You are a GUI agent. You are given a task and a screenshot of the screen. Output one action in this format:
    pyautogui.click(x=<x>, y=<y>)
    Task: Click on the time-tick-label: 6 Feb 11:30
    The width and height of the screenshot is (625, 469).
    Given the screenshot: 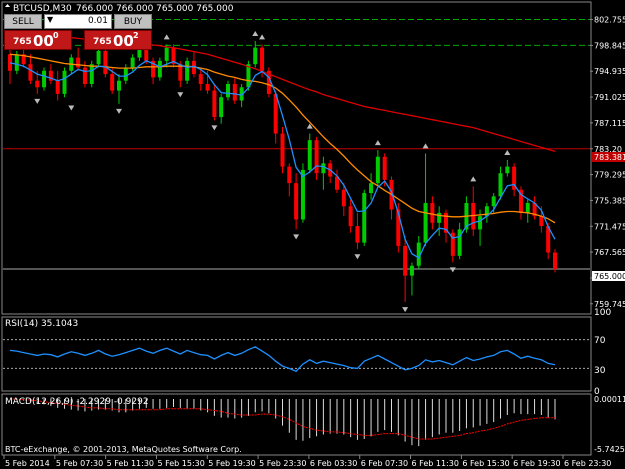 What is the action you would take?
    pyautogui.click(x=435, y=463)
    